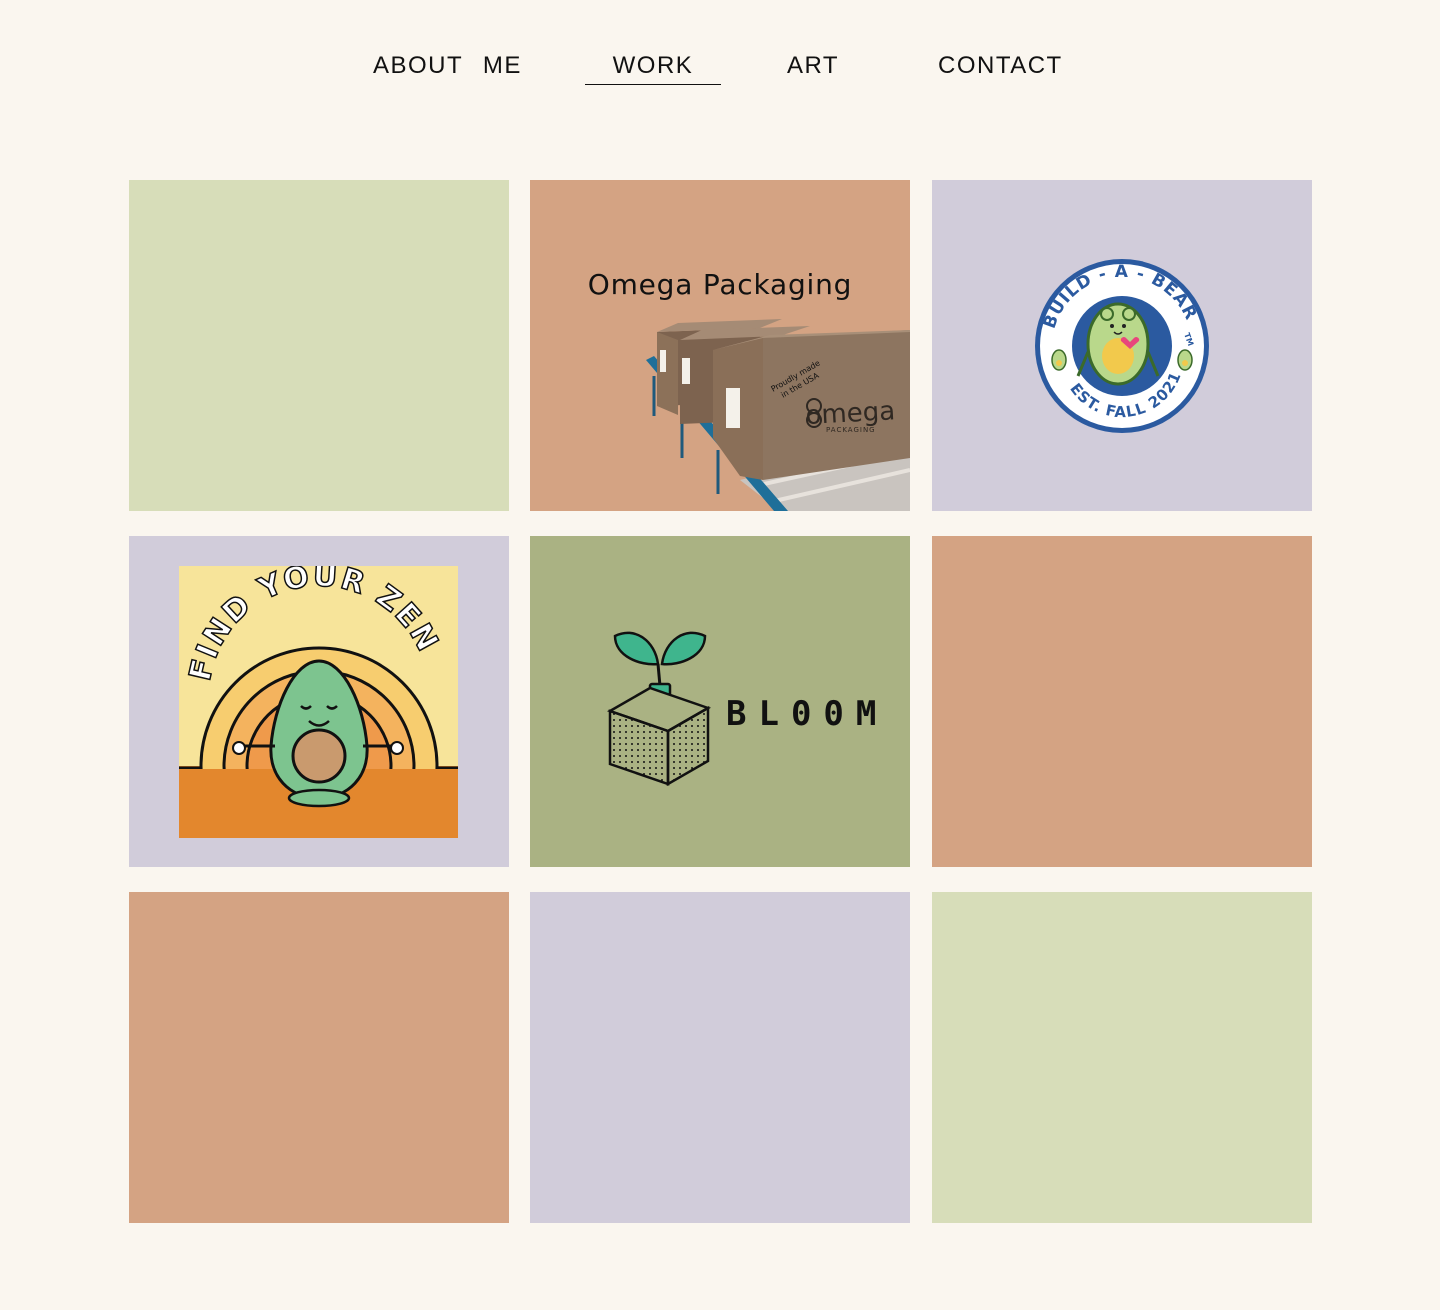 The height and width of the screenshot is (1310, 1440). Describe the element at coordinates (720, 1057) in the screenshot. I see `work-tile-empty-lavender` at that location.